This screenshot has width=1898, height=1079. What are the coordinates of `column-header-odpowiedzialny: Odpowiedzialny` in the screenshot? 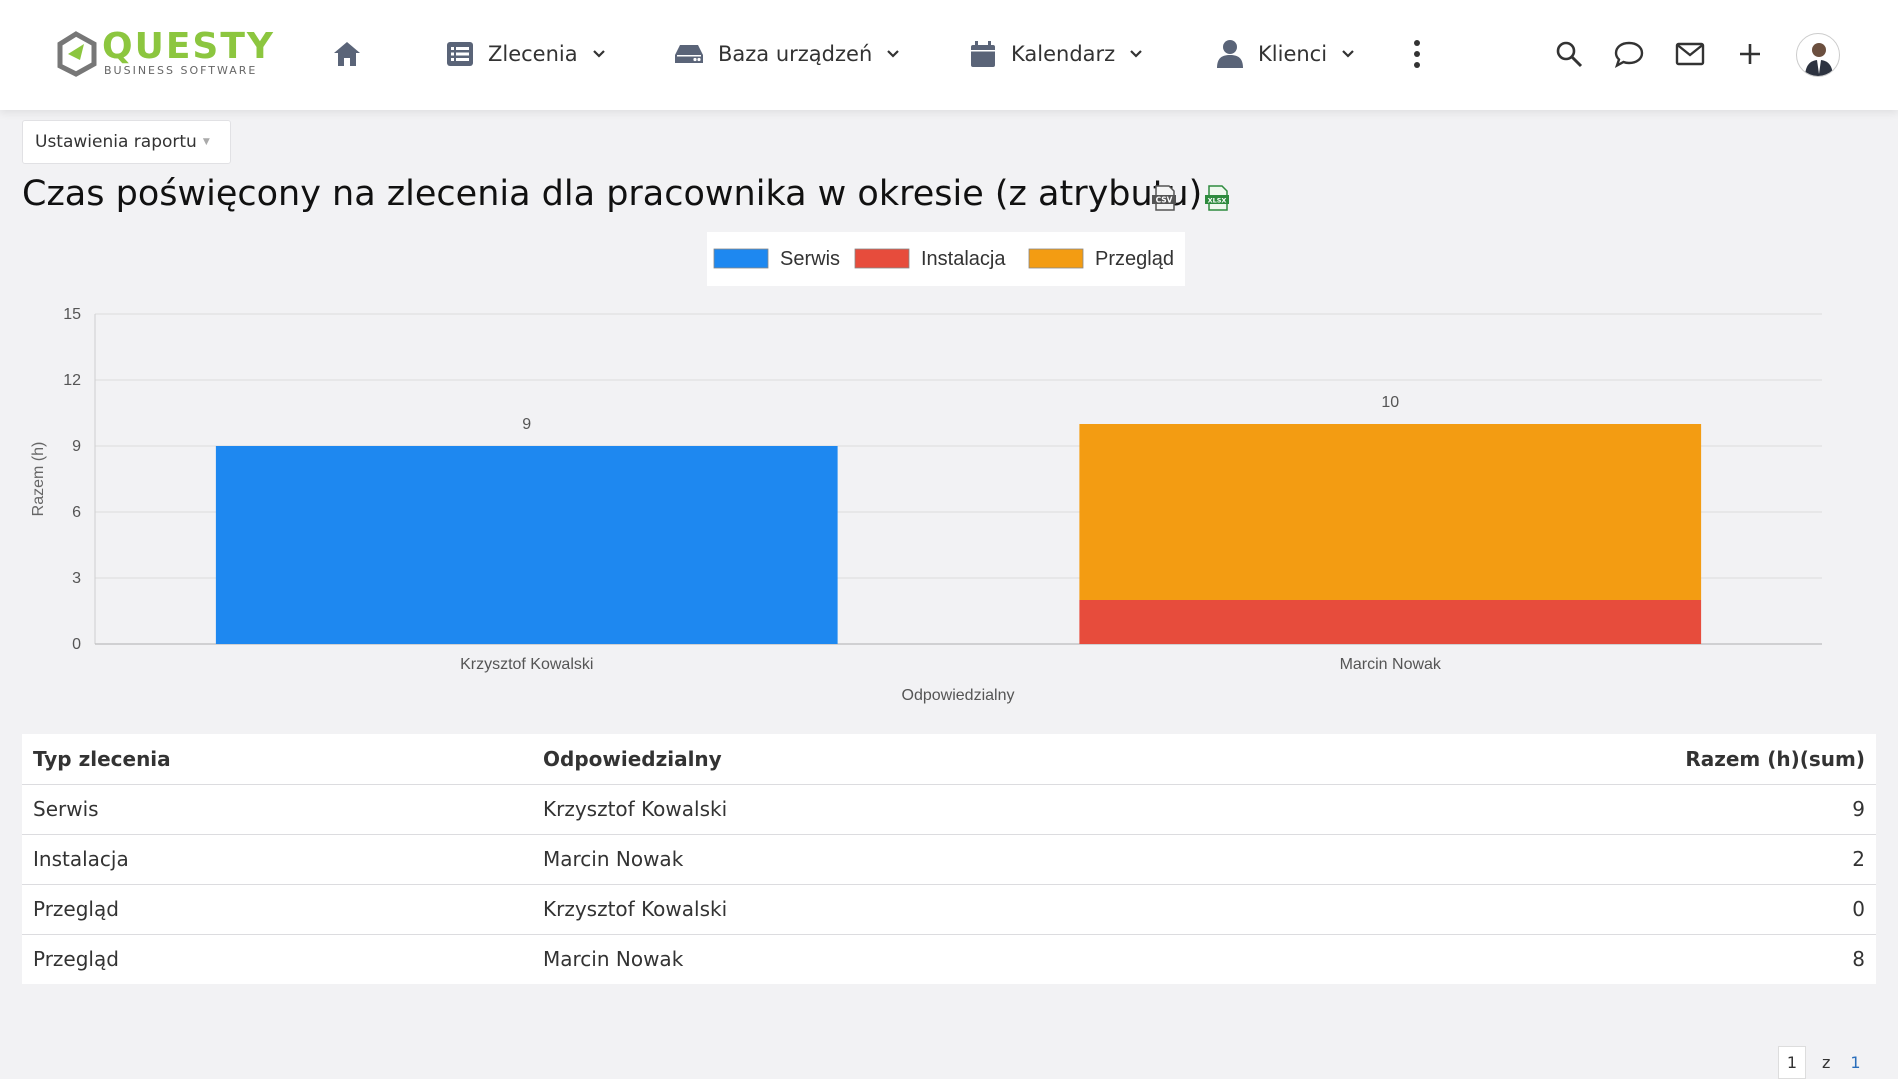 It's located at (871, 759).